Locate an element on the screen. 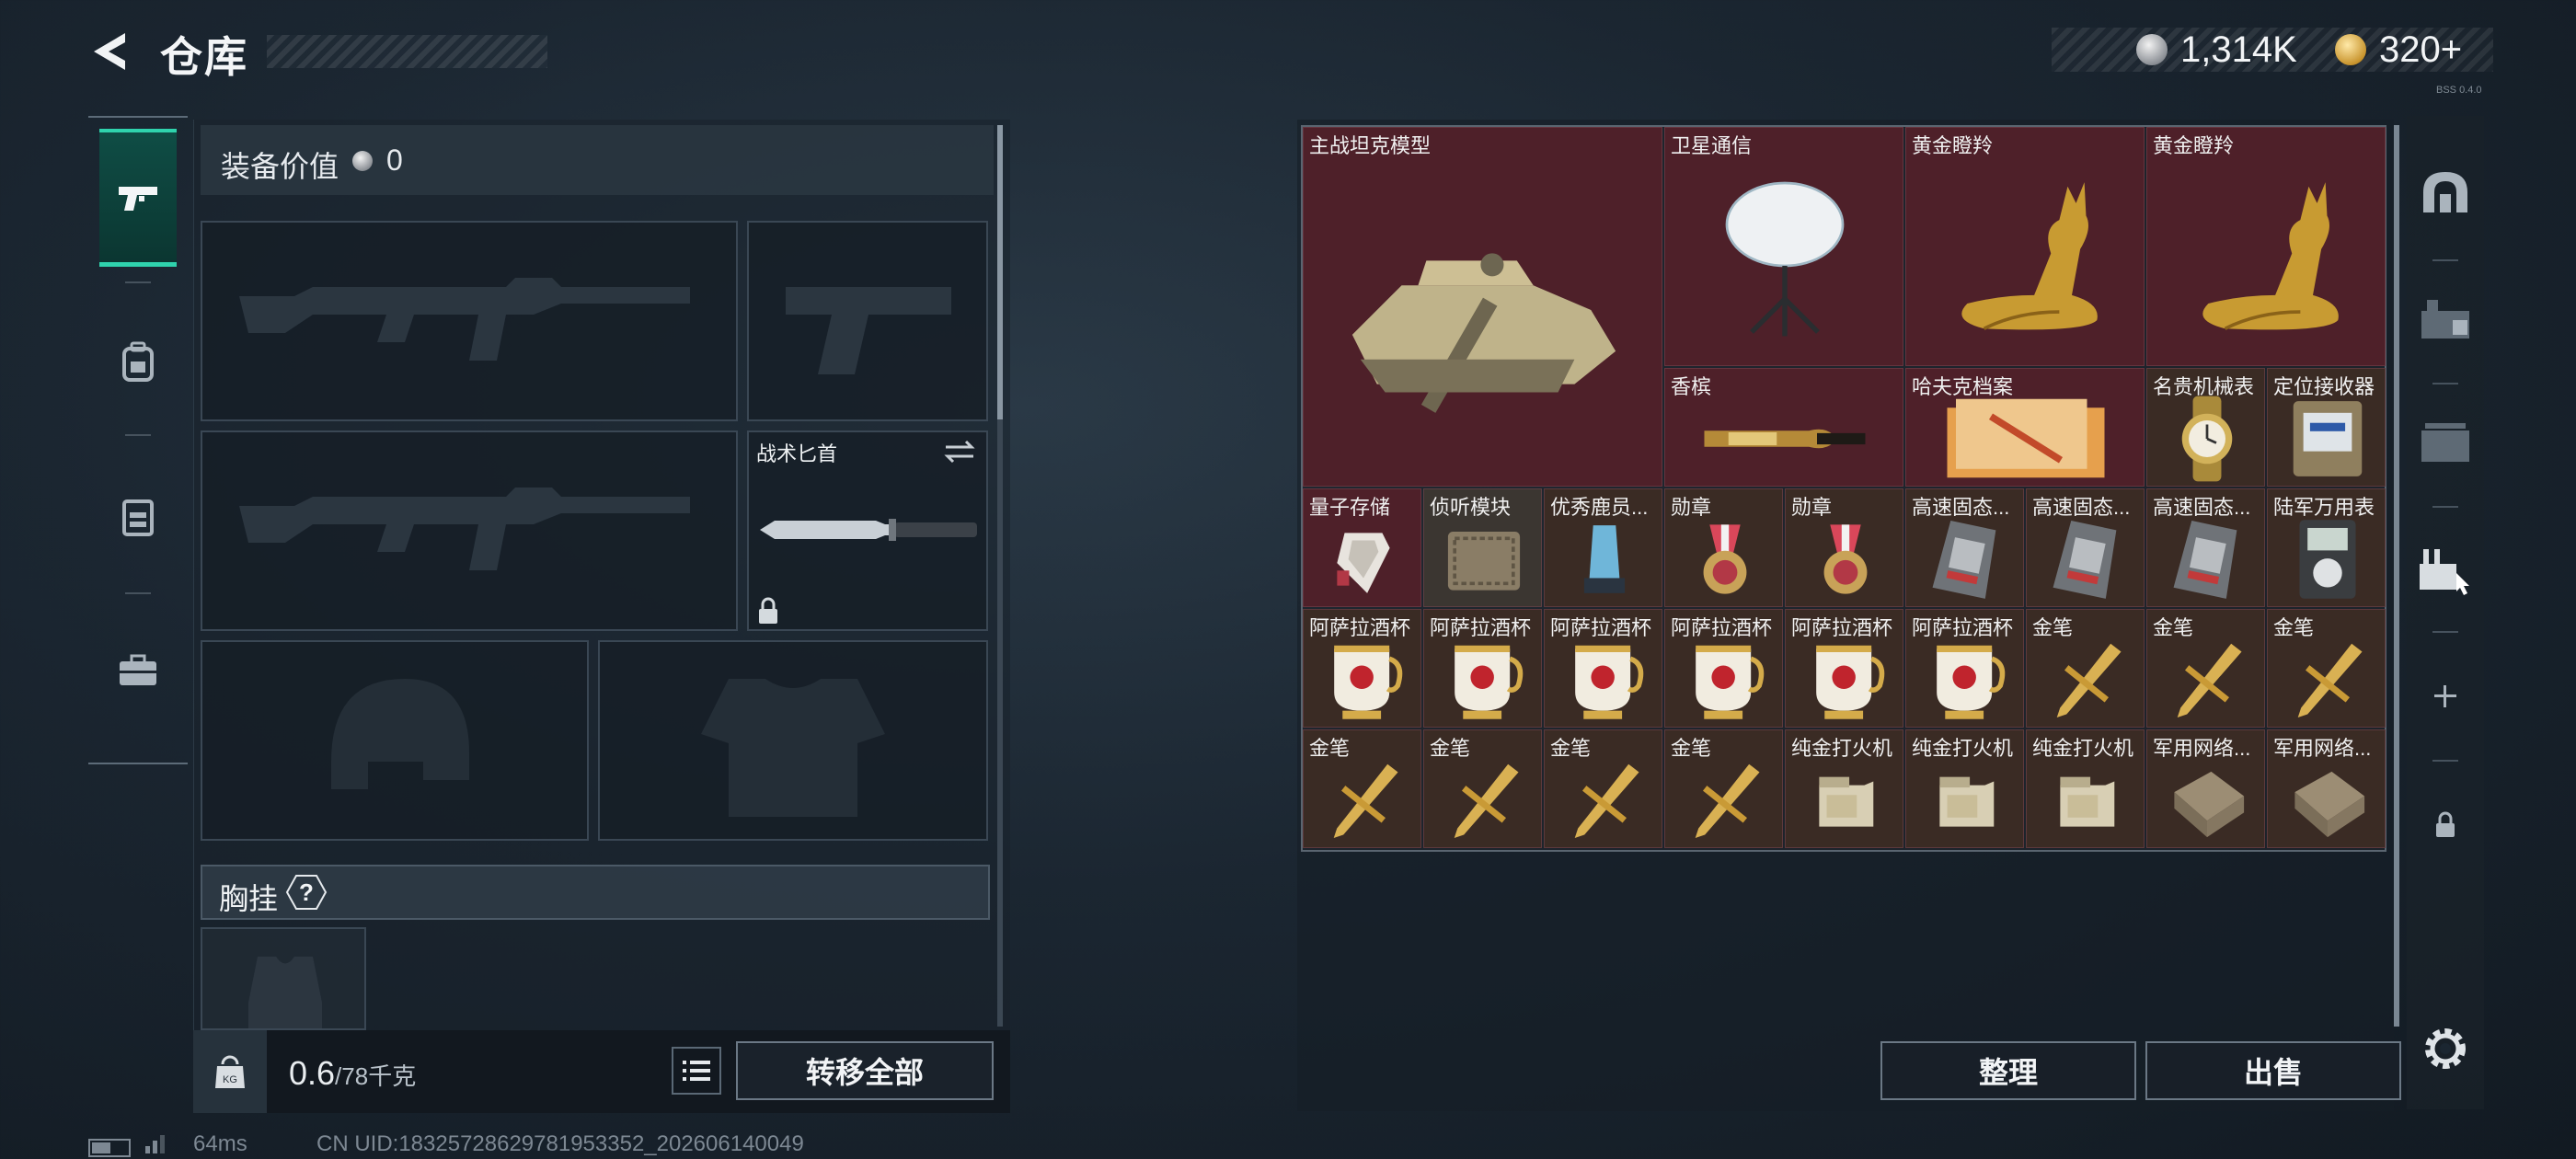 This screenshot has width=2576, height=1159. help-icon: ? is located at coordinates (306, 892).